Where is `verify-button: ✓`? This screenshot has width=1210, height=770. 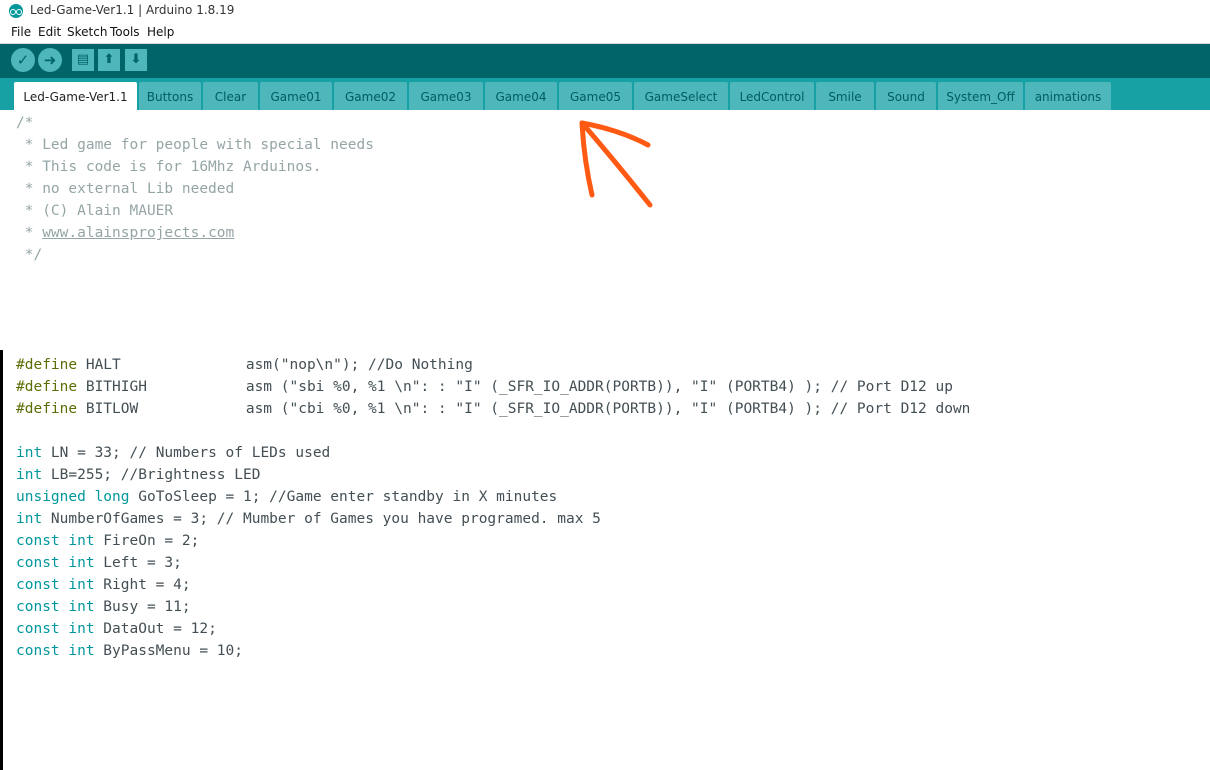
verify-button: ✓ is located at coordinates (23, 60).